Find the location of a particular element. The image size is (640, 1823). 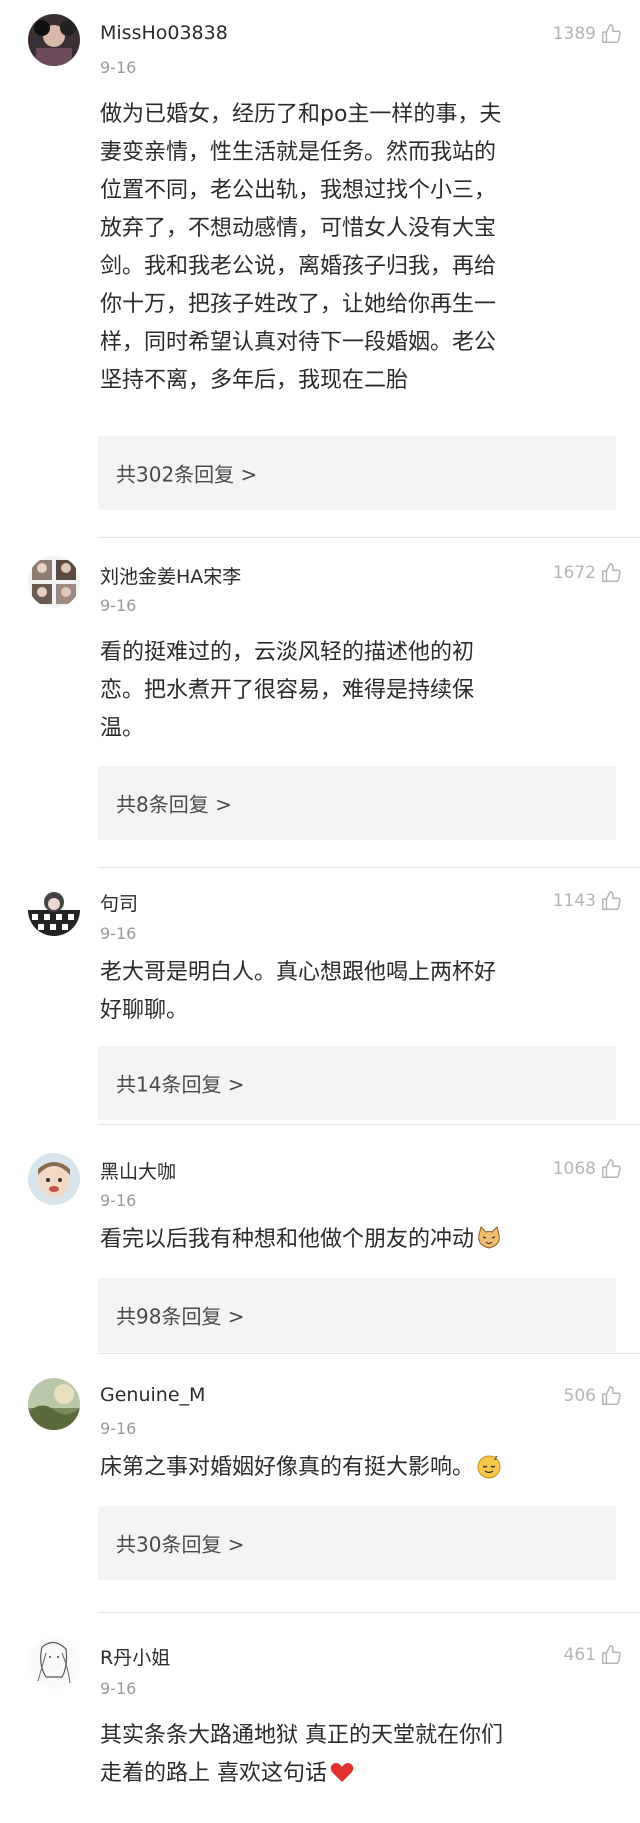

like-count: 1143 is located at coordinates (574, 901).